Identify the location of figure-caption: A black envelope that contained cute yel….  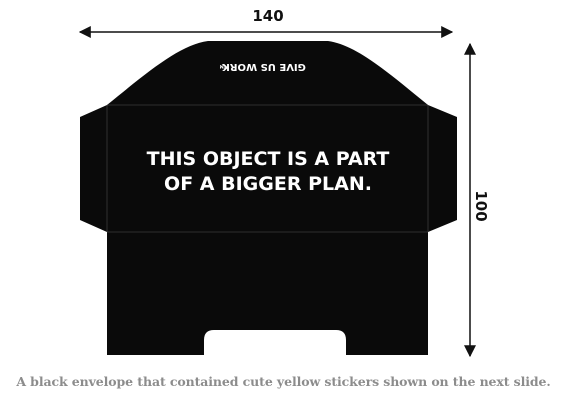
(283, 381).